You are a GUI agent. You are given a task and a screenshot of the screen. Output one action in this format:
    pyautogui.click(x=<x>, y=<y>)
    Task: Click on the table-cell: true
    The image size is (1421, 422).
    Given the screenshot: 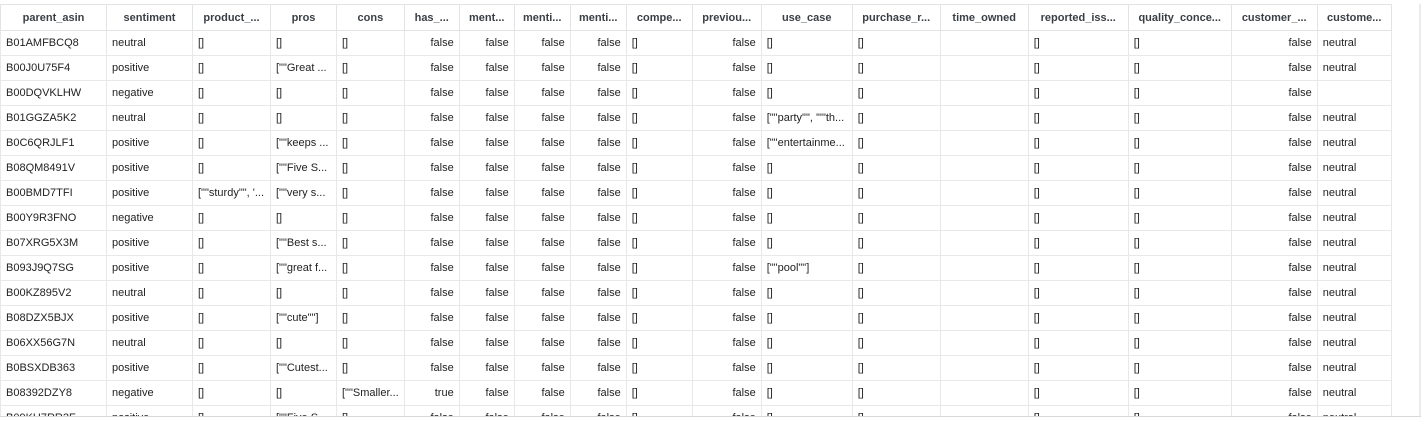 What is the action you would take?
    pyautogui.click(x=431, y=393)
    